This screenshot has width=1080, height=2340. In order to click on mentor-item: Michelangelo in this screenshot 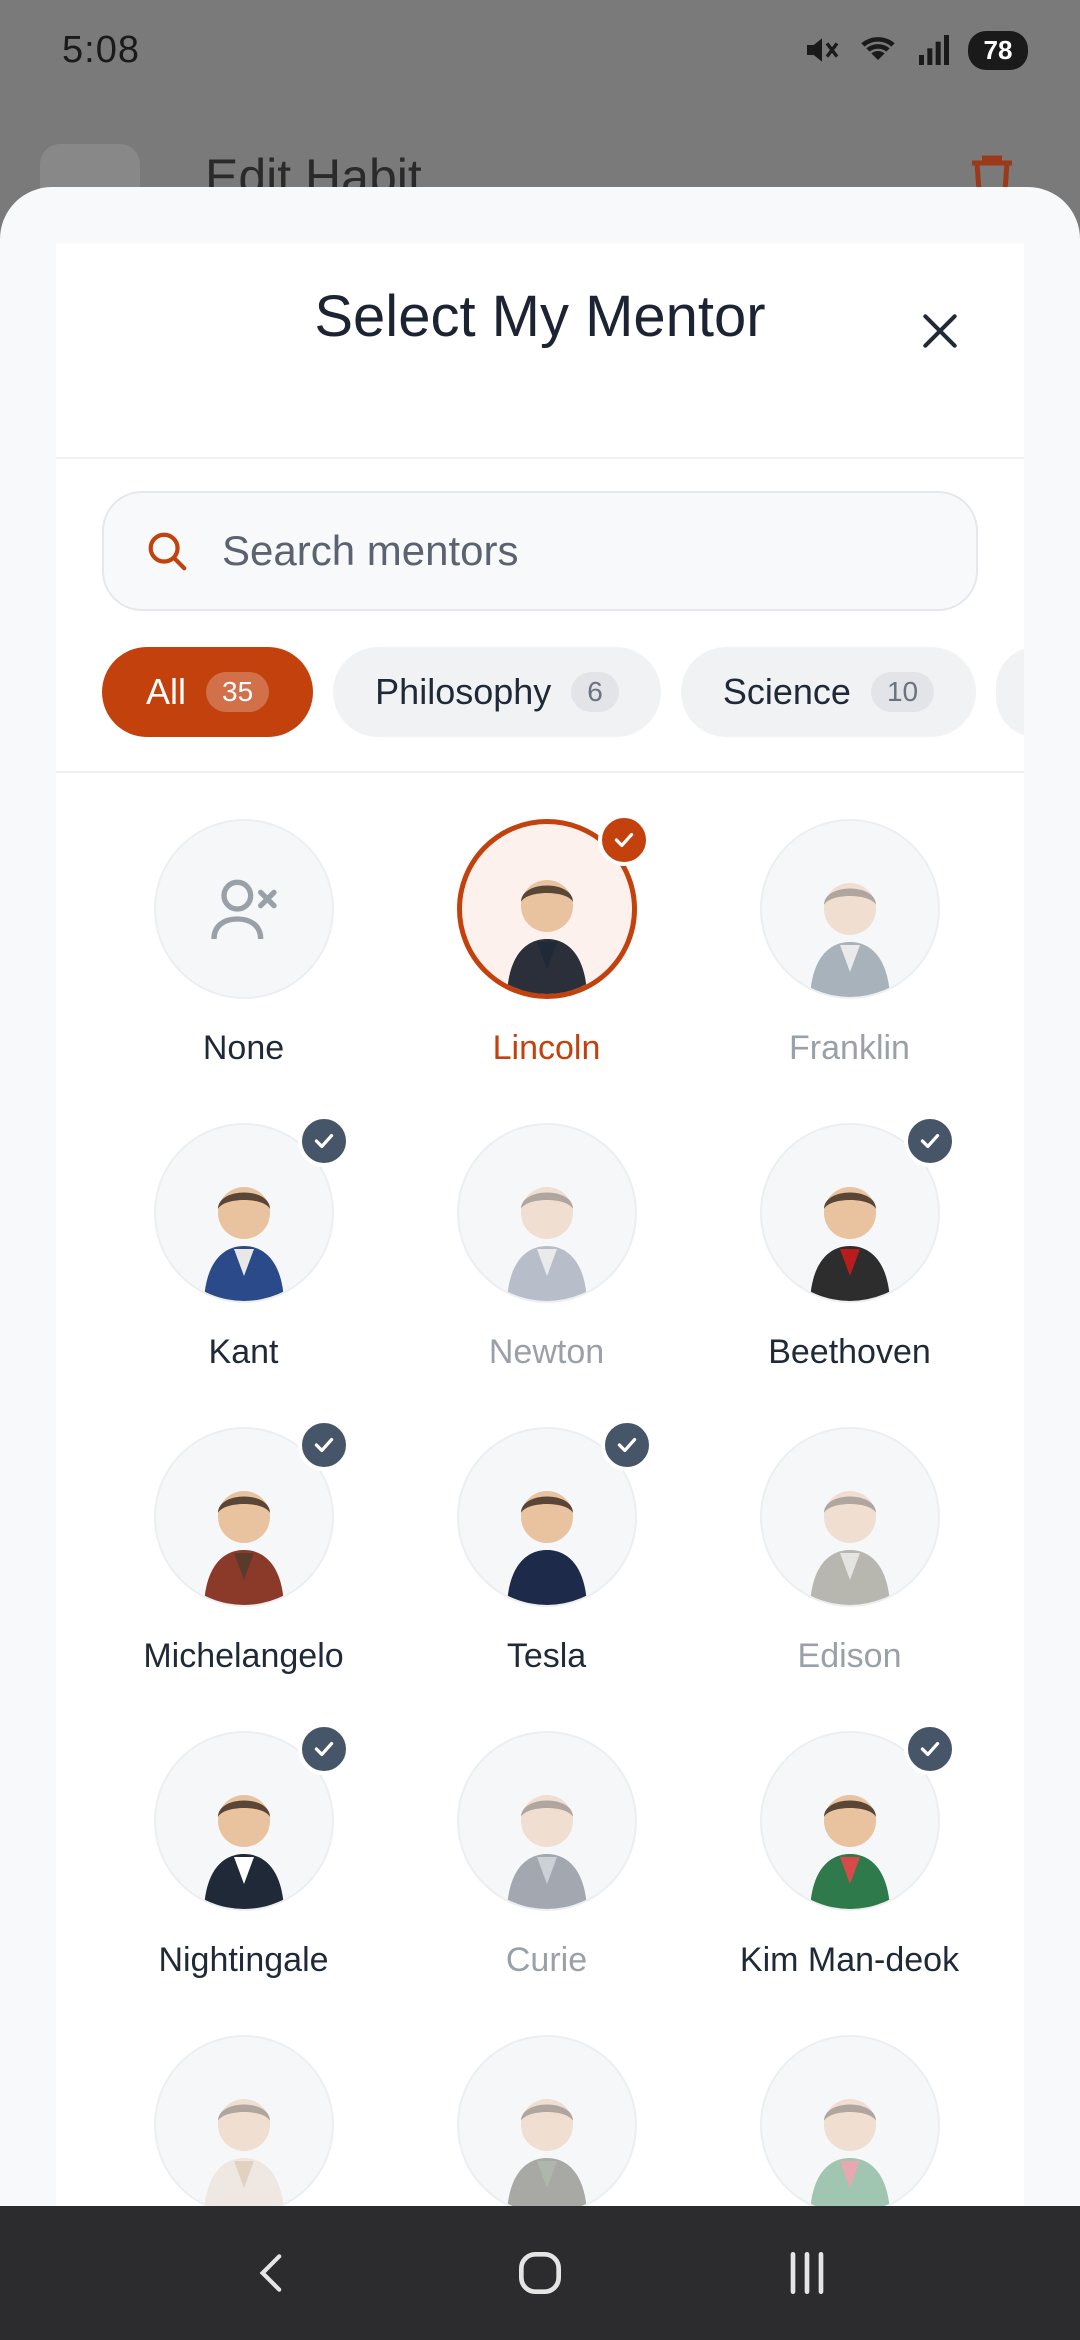, I will do `click(243, 1575)`.